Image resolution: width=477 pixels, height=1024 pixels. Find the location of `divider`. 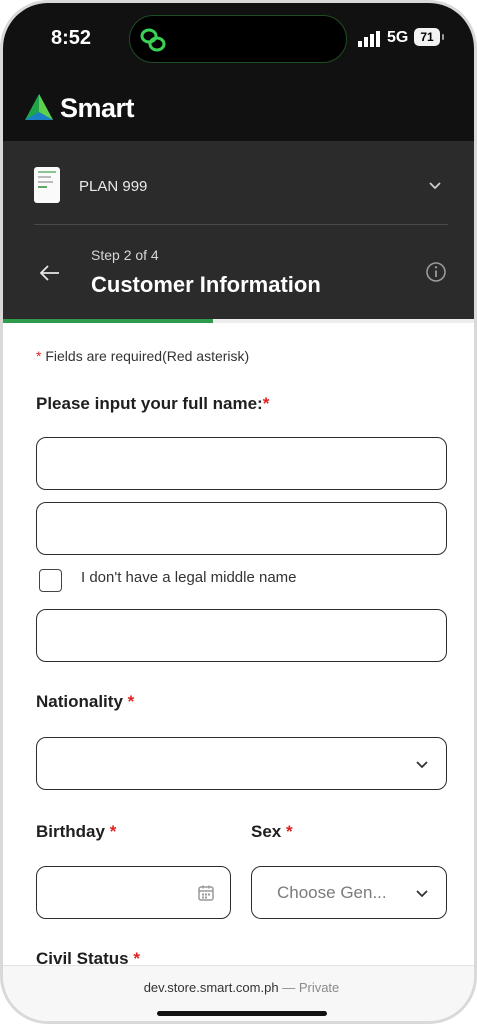

divider is located at coordinates (241, 224).